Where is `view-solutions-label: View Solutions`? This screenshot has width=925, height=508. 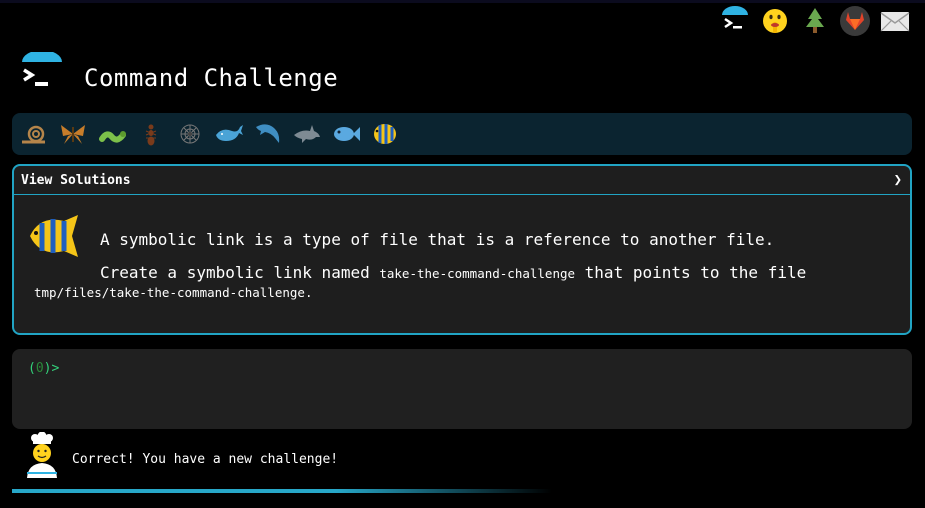
view-solutions-label: View Solutions is located at coordinates (76, 180).